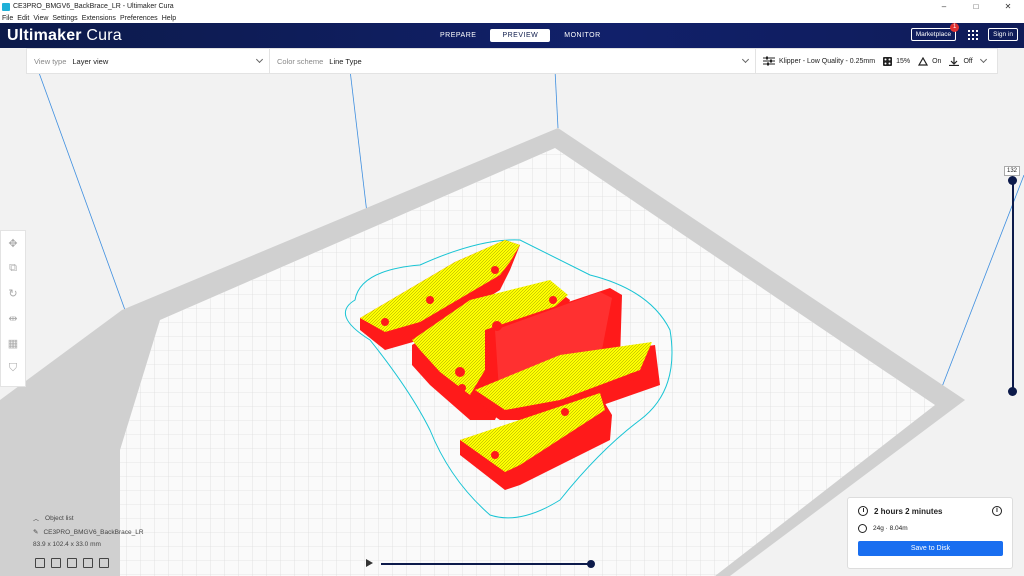  I want to click on camera-view-buttons, so click(75, 563).